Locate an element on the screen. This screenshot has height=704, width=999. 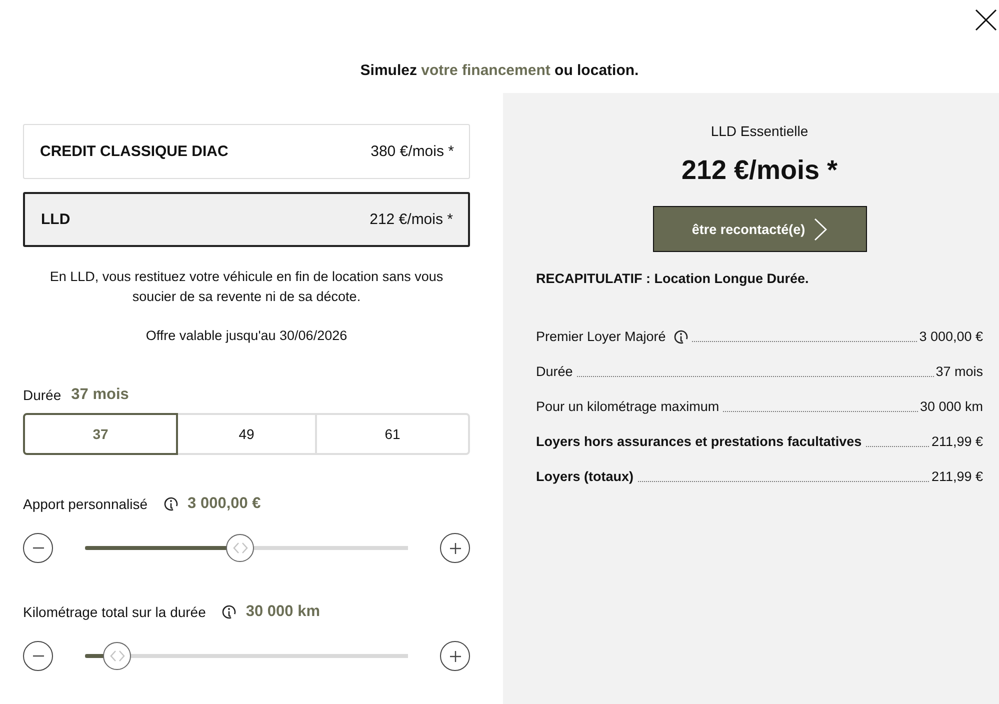
offer-option: CREDIT CLASSIQUE DIAC 380 €/mois * is located at coordinates (246, 151).